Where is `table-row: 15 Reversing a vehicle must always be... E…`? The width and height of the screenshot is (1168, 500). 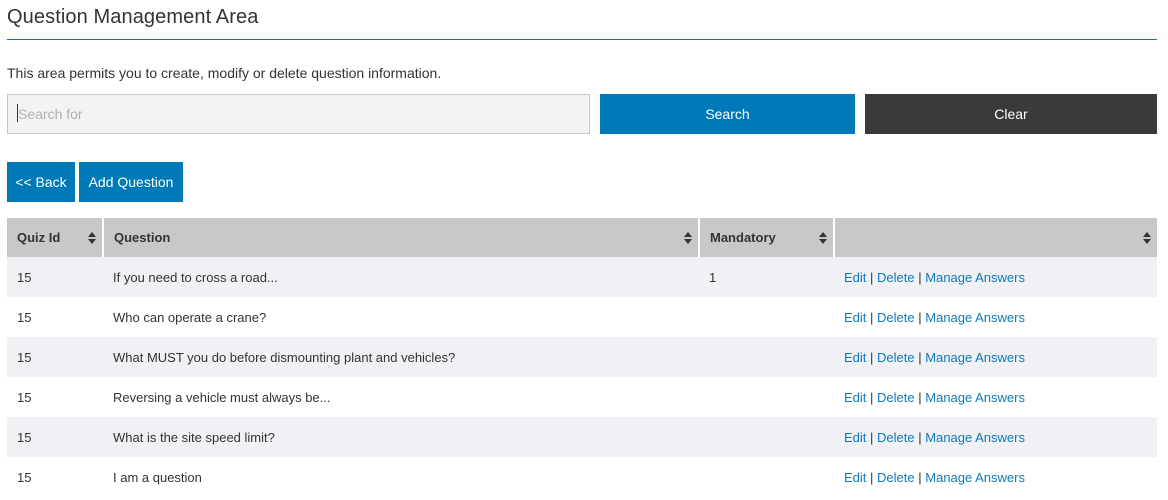
table-row: 15 Reversing a vehicle must always be... E… is located at coordinates (582, 397).